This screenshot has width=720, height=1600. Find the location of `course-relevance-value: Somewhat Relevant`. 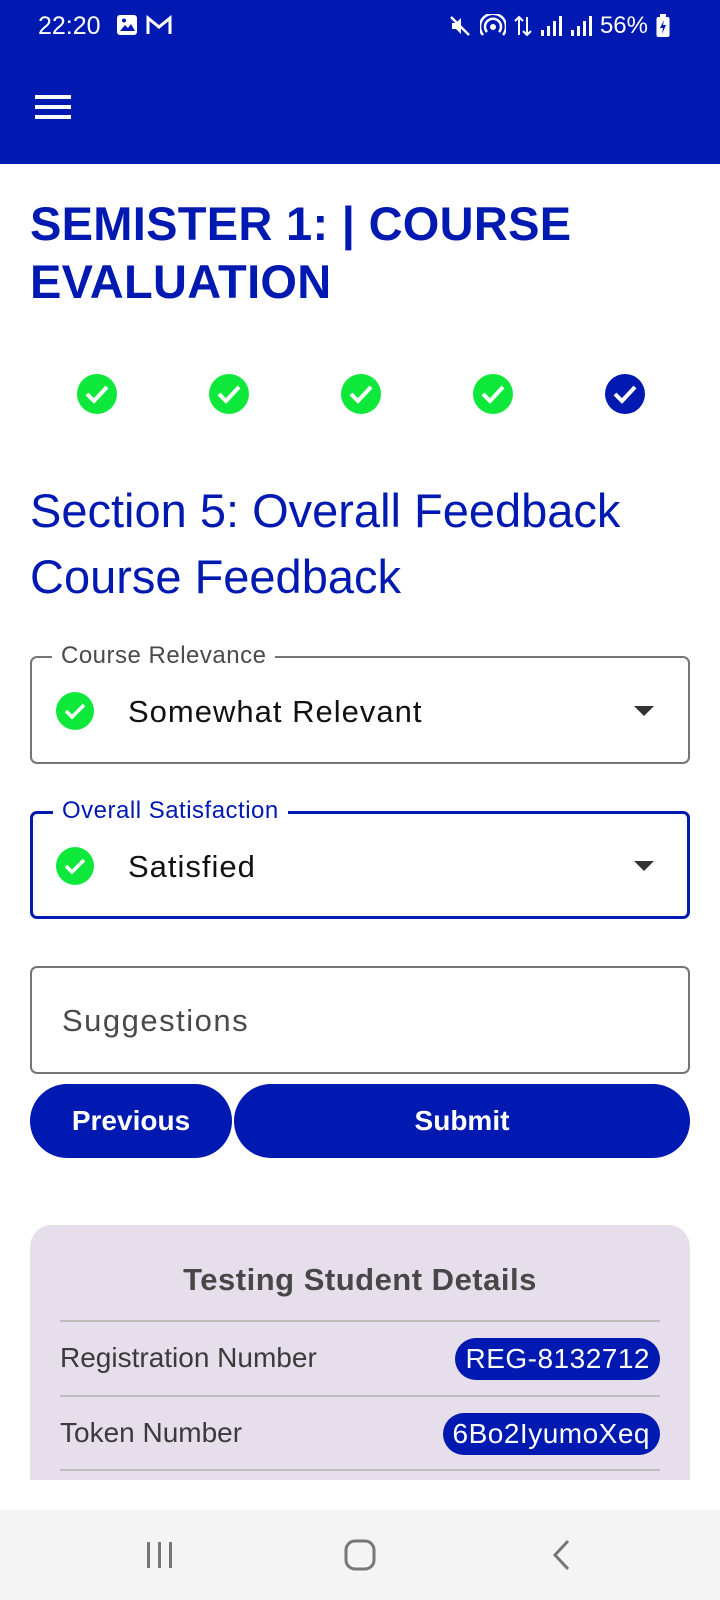

course-relevance-value: Somewhat Relevant is located at coordinates (275, 711).